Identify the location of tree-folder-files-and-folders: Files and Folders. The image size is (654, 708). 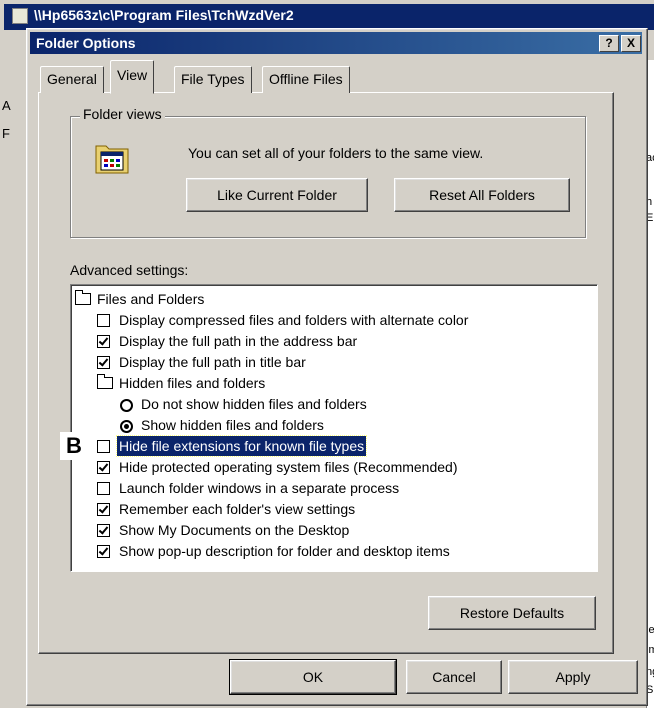
(140, 299).